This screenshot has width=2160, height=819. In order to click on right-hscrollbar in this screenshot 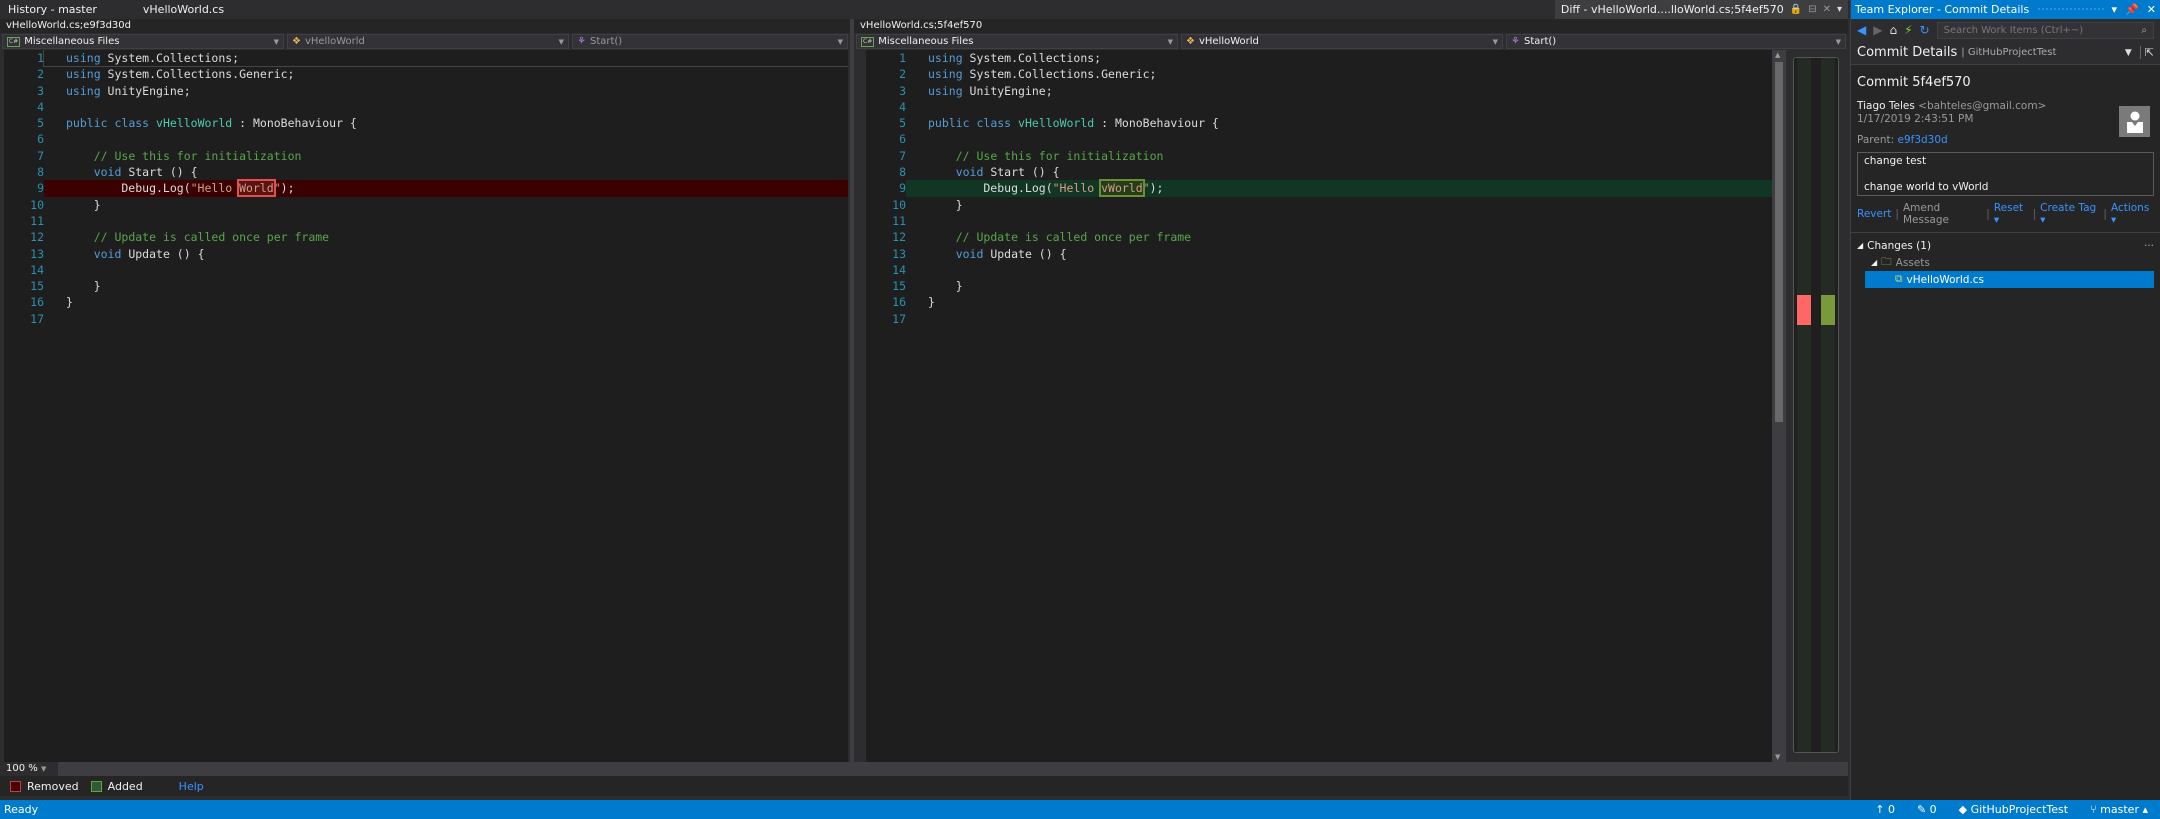, I will do `click(1351, 769)`.